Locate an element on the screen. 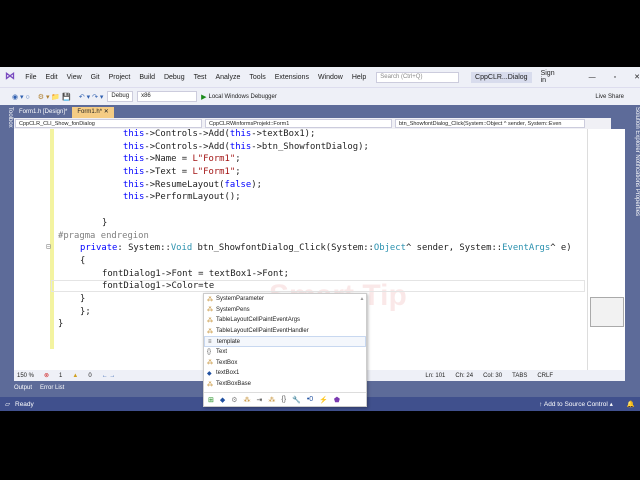 The width and height of the screenshot is (640, 480). char-number: Ch: 24 is located at coordinates (464, 375).